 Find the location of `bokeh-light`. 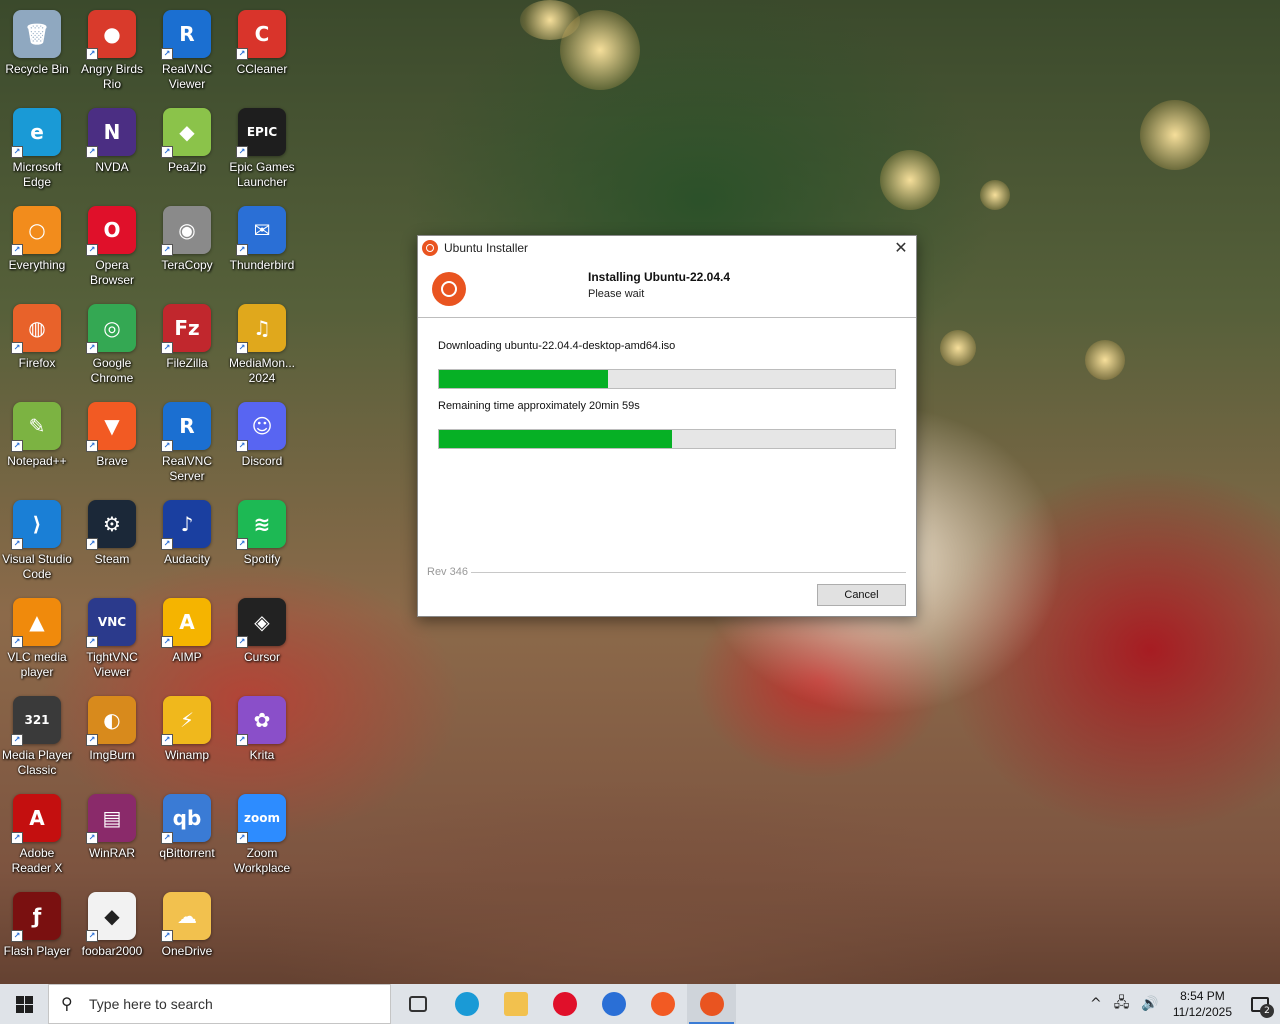

bokeh-light is located at coordinates (958, 348).